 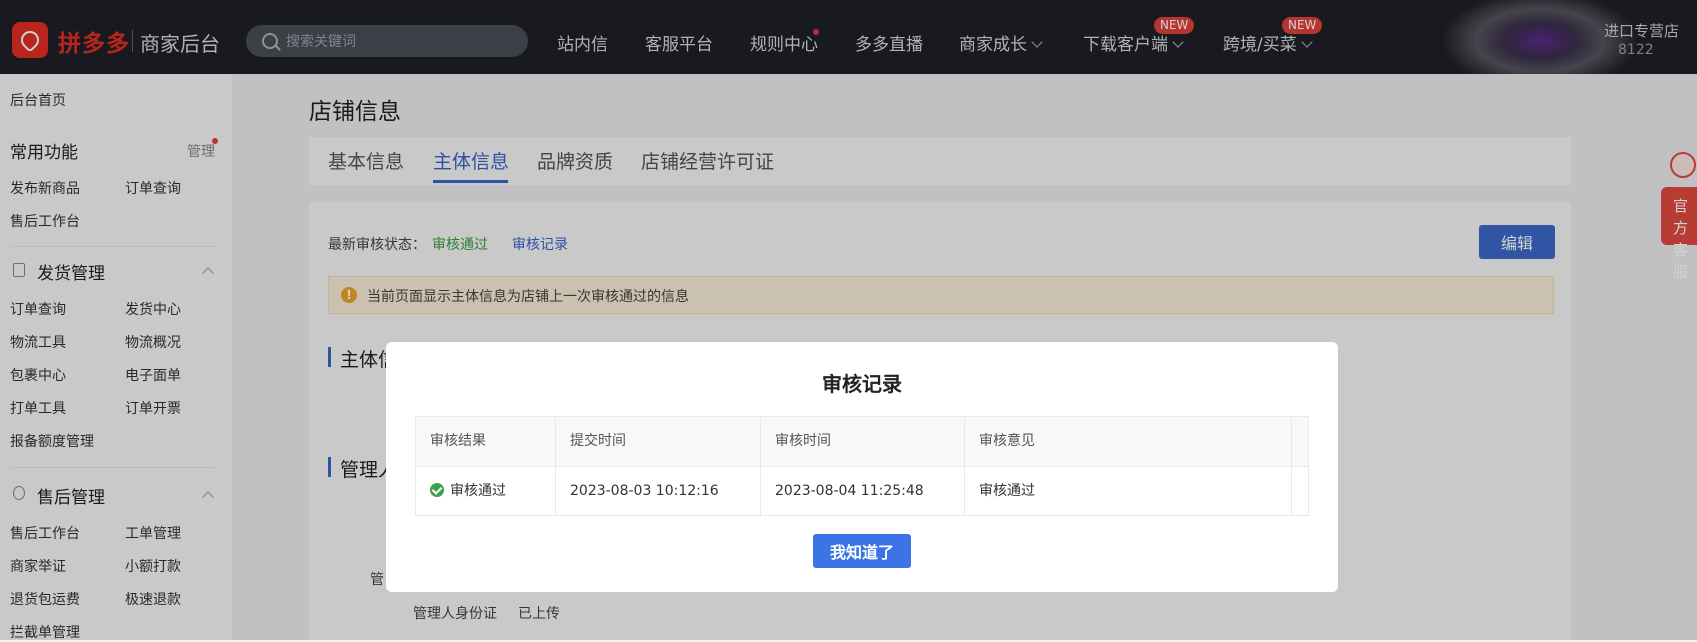 What do you see at coordinates (658, 441) in the screenshot?
I see `column-header-submit-time: 提交时间` at bounding box center [658, 441].